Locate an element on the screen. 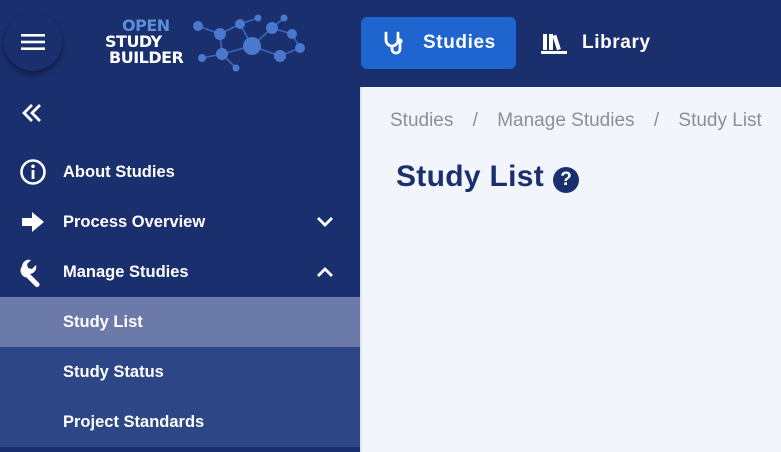 Image resolution: width=781 pixels, height=452 pixels. page-title: Study List is located at coordinates (470, 176).